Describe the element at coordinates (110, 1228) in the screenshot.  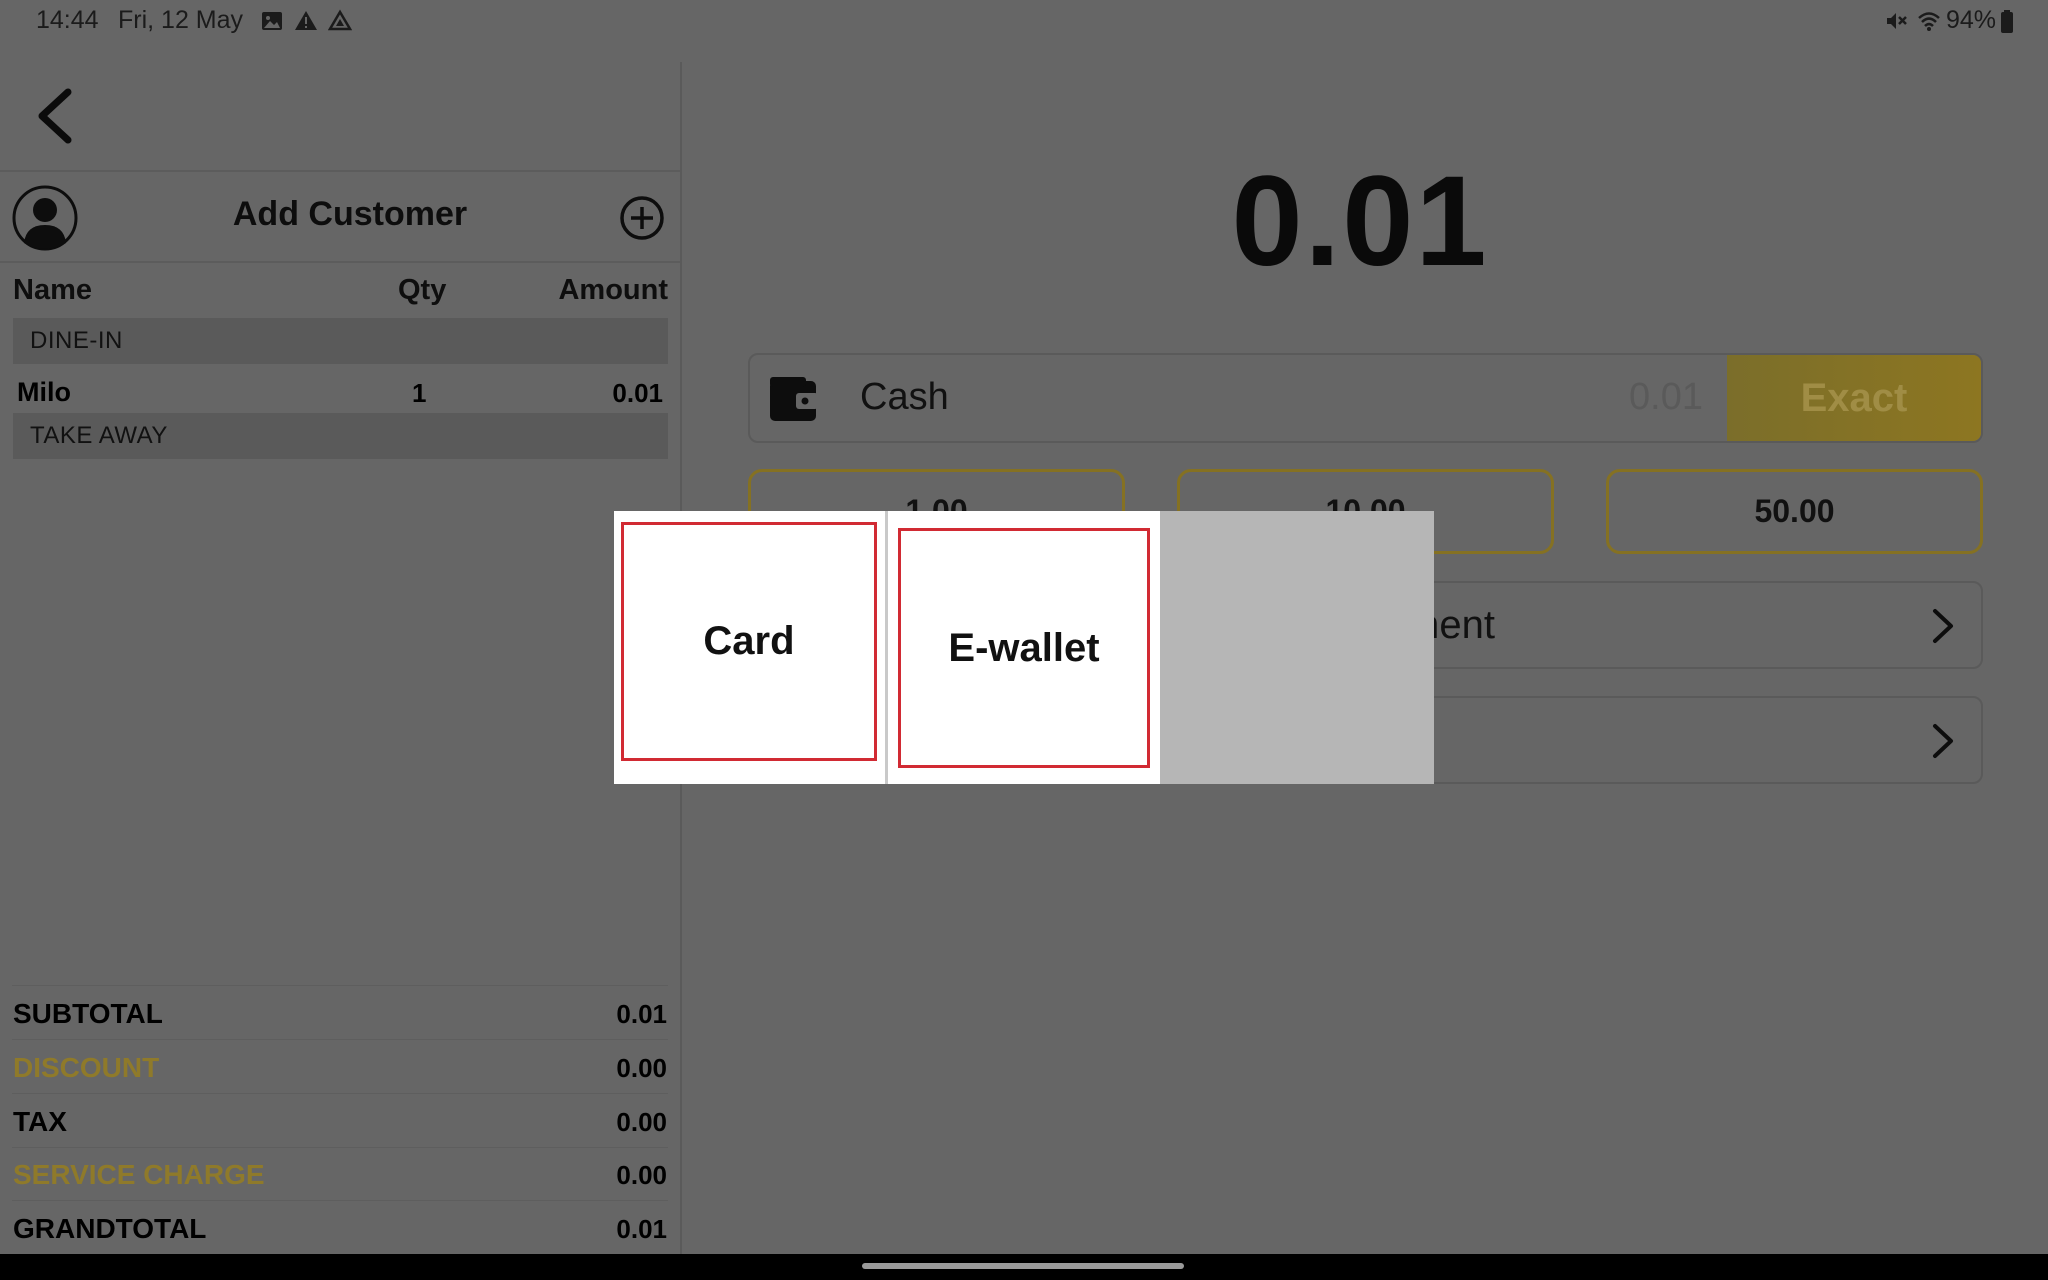
I see `grandtotal-label: GRANDTOTAL` at that location.